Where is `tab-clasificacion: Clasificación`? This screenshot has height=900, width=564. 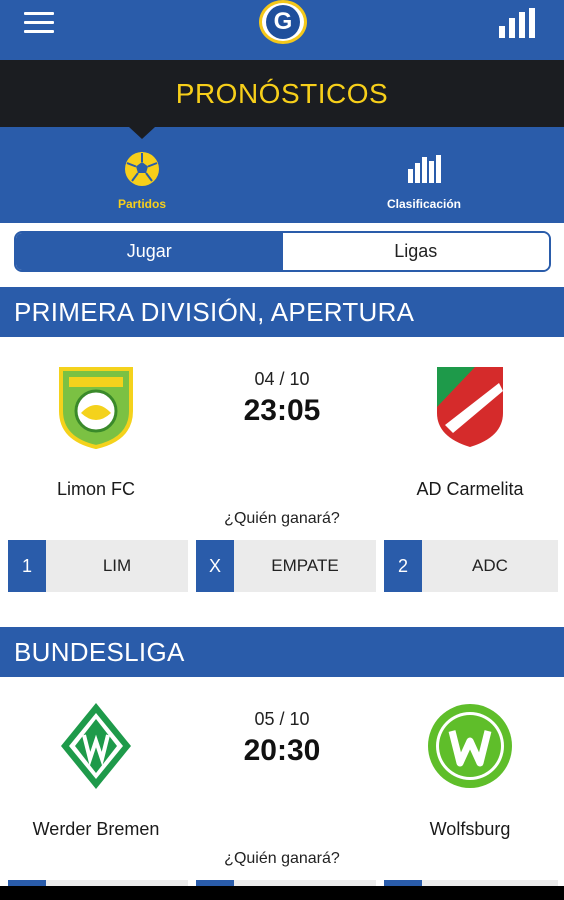
tab-clasificacion: Clasificación is located at coordinates (424, 175).